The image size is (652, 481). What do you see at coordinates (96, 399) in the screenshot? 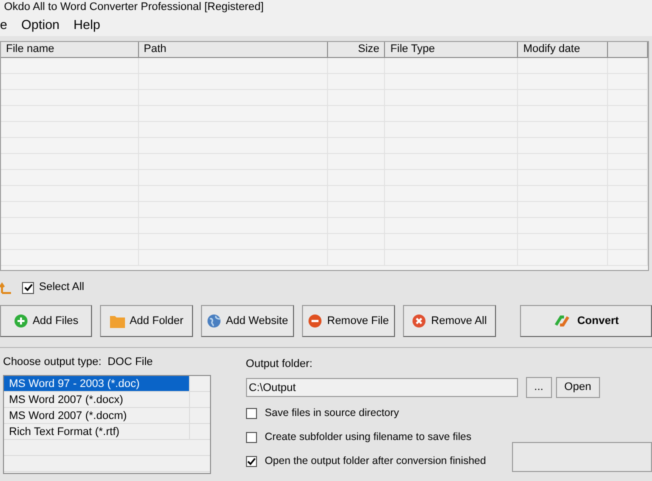
I see `list-item: MS Word 2007 (*.docx)` at bounding box center [96, 399].